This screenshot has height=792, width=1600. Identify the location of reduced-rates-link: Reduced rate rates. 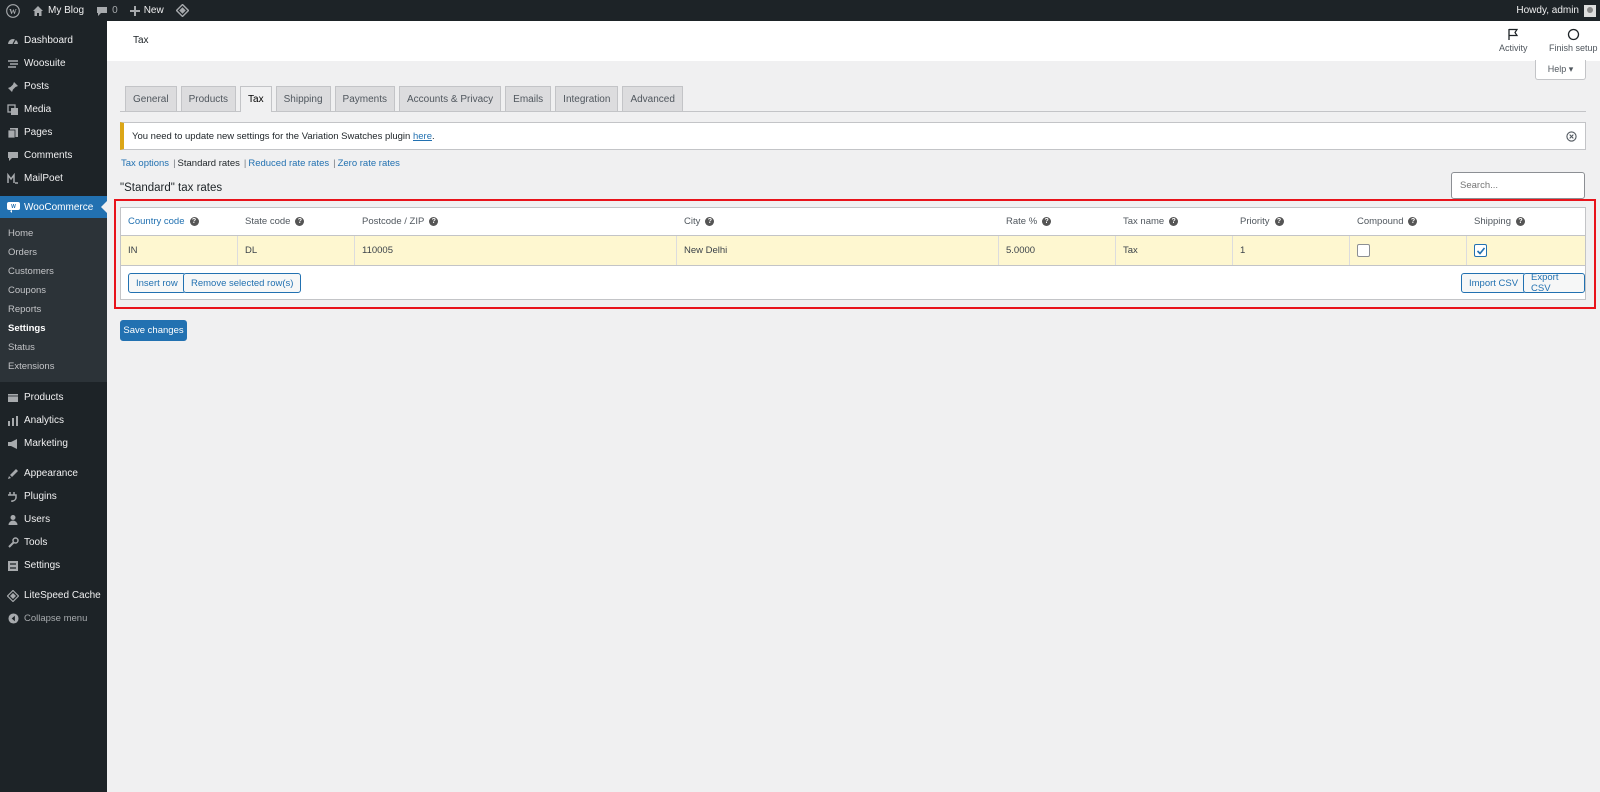
(288, 163).